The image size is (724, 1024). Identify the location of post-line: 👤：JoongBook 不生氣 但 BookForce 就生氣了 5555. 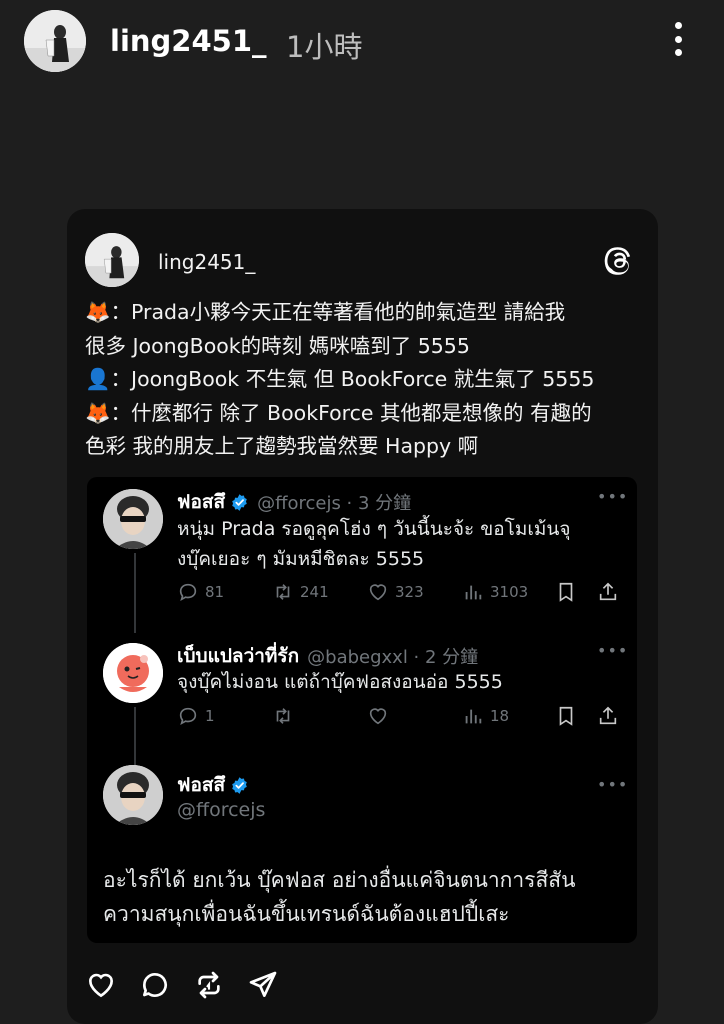
(340, 379).